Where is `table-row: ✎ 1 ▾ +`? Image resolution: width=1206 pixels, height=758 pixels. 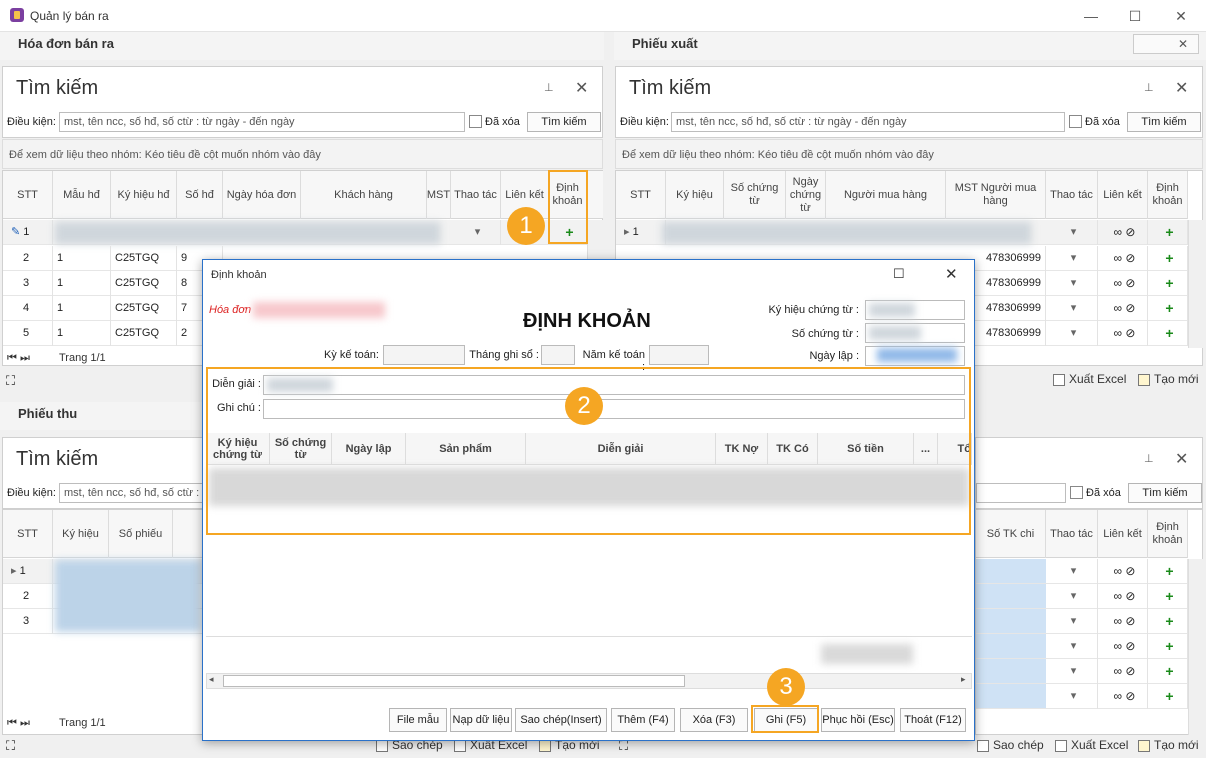
table-row: ✎ 1 ▾ + is located at coordinates (295, 232).